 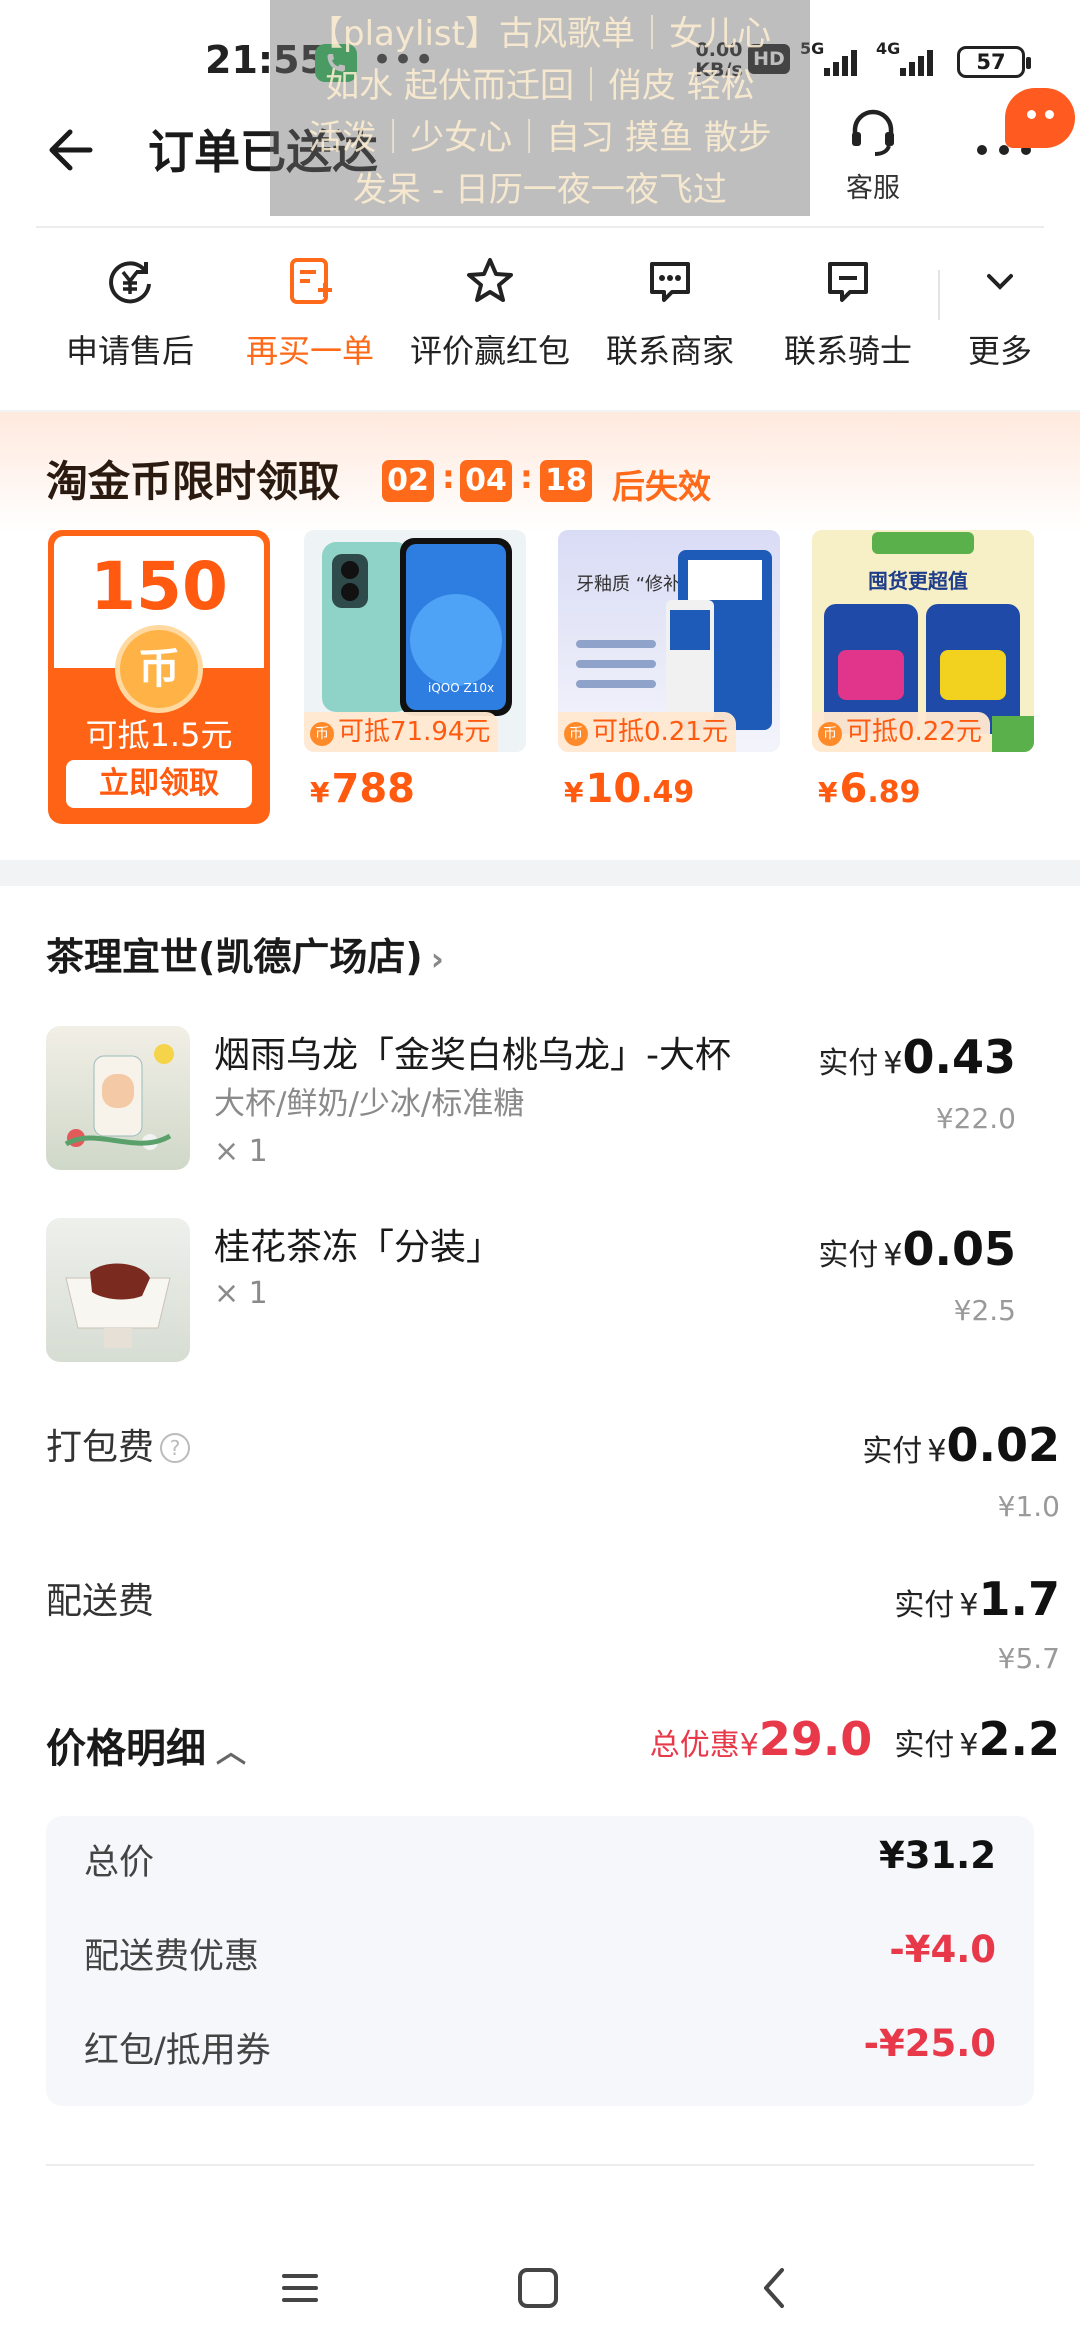 What do you see at coordinates (130, 313) in the screenshot?
I see `after-sale-button: 申请售后` at bounding box center [130, 313].